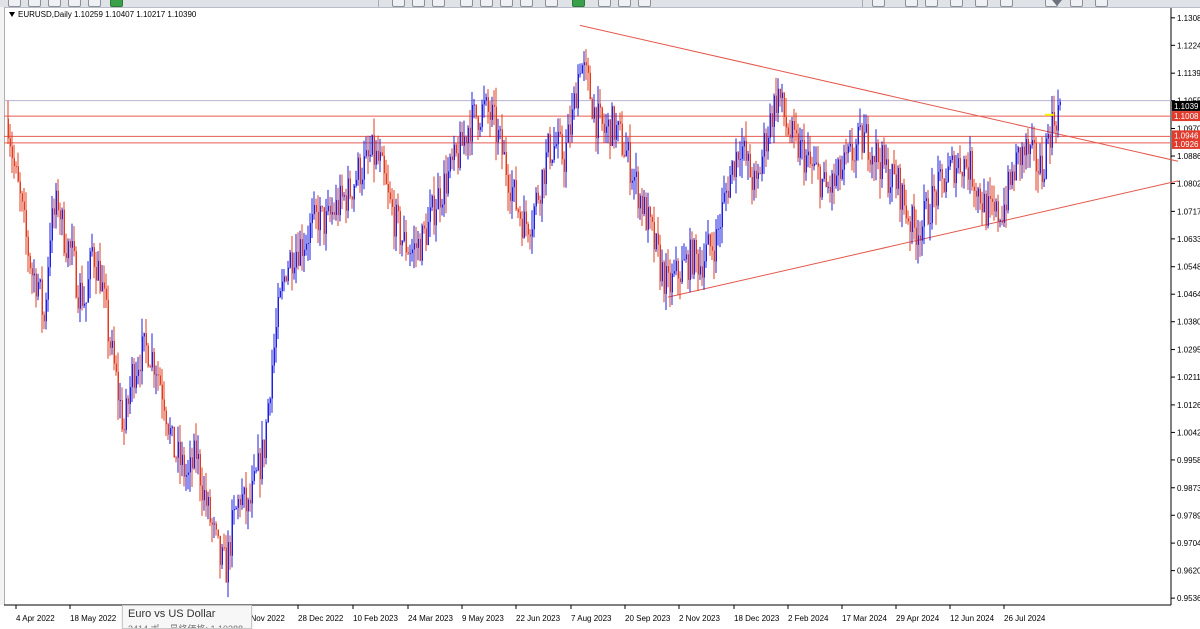 The width and height of the screenshot is (1200, 629). What do you see at coordinates (648, 618) in the screenshot?
I see `x-tick-label: 20 Sep 2023` at bounding box center [648, 618].